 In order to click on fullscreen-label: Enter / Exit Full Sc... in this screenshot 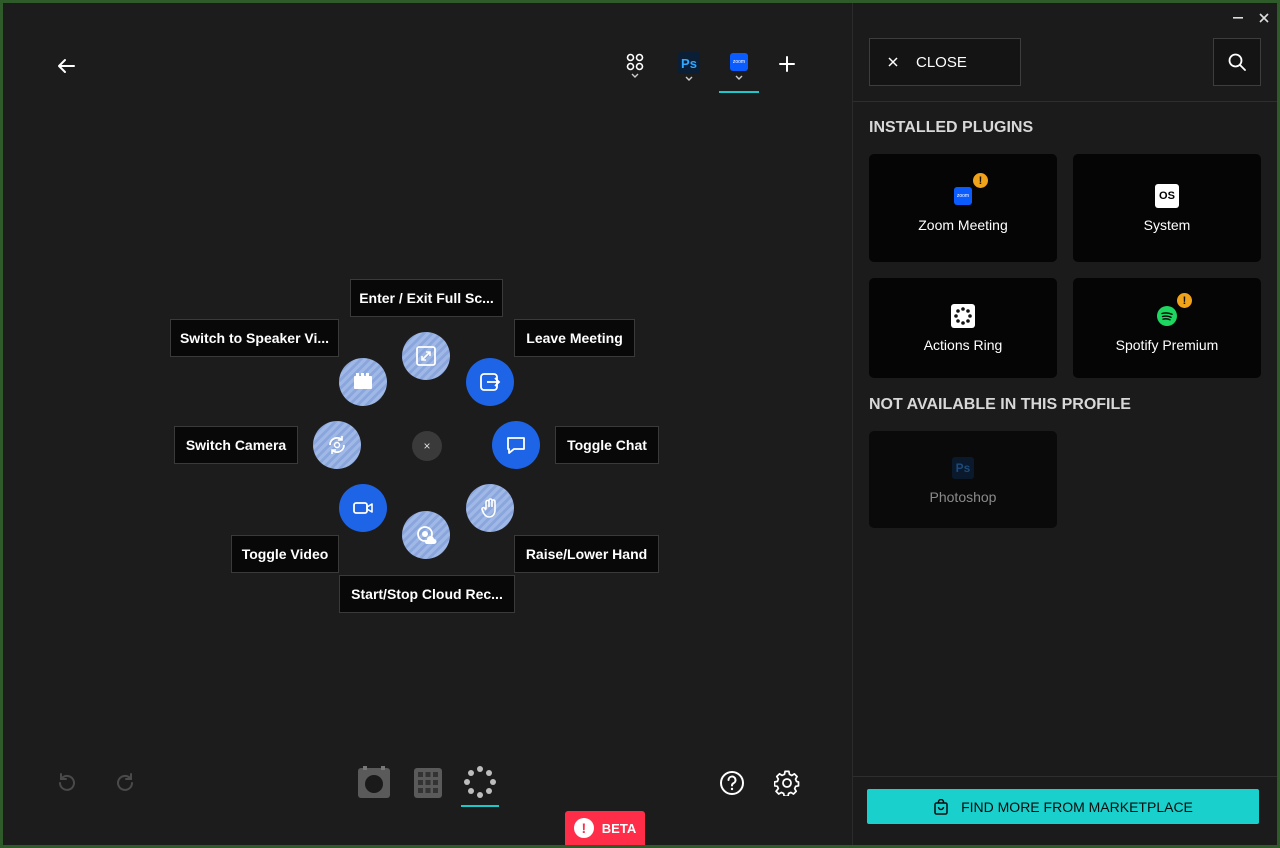, I will do `click(426, 298)`.